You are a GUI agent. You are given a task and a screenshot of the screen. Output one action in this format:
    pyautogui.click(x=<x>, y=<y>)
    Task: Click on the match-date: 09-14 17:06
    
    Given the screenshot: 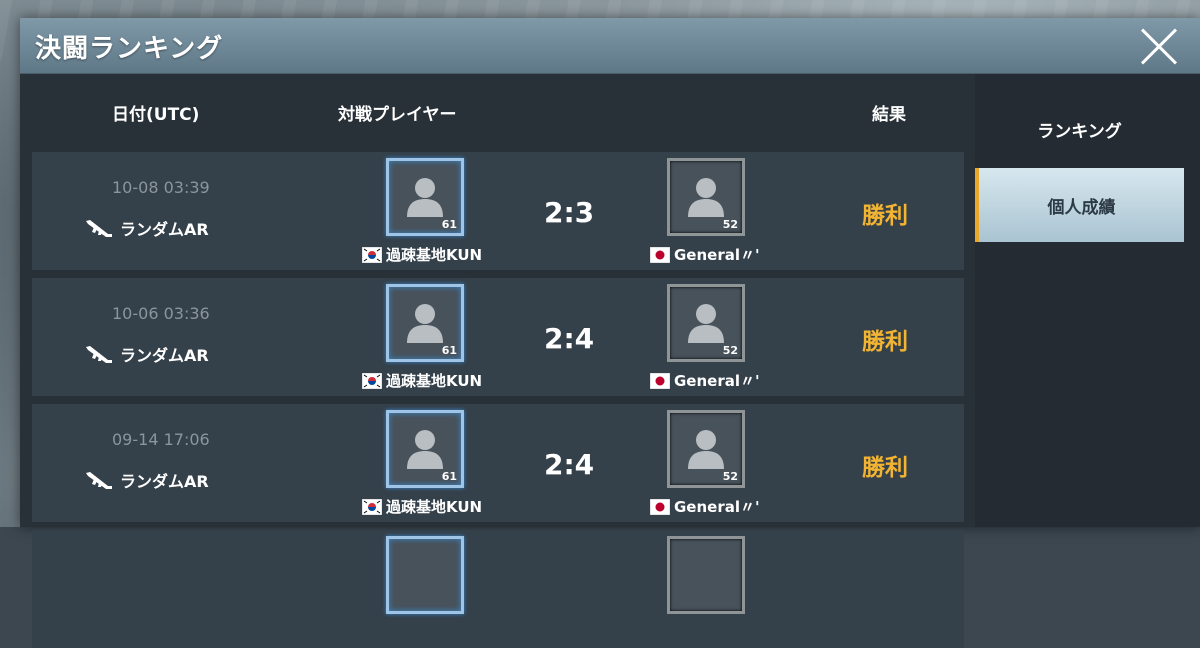 What is the action you would take?
    pyautogui.click(x=161, y=439)
    